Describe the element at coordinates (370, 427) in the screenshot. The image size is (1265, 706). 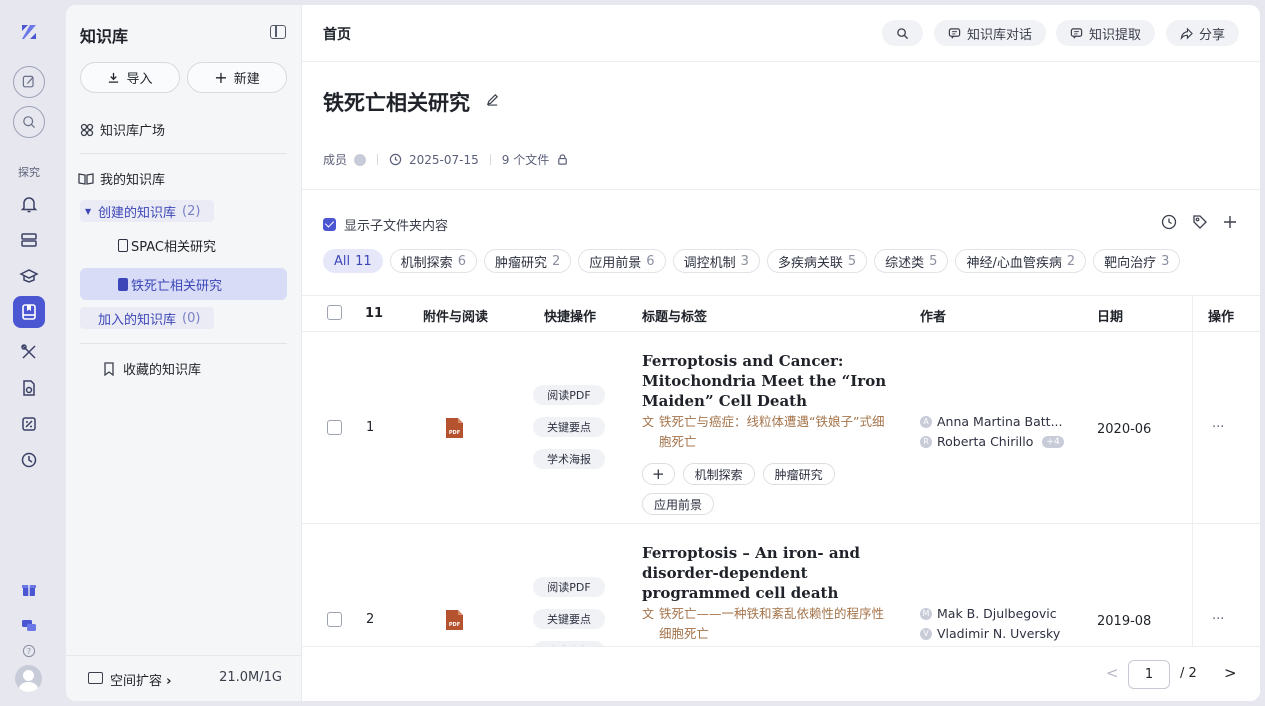
I see `row-index: 1` at that location.